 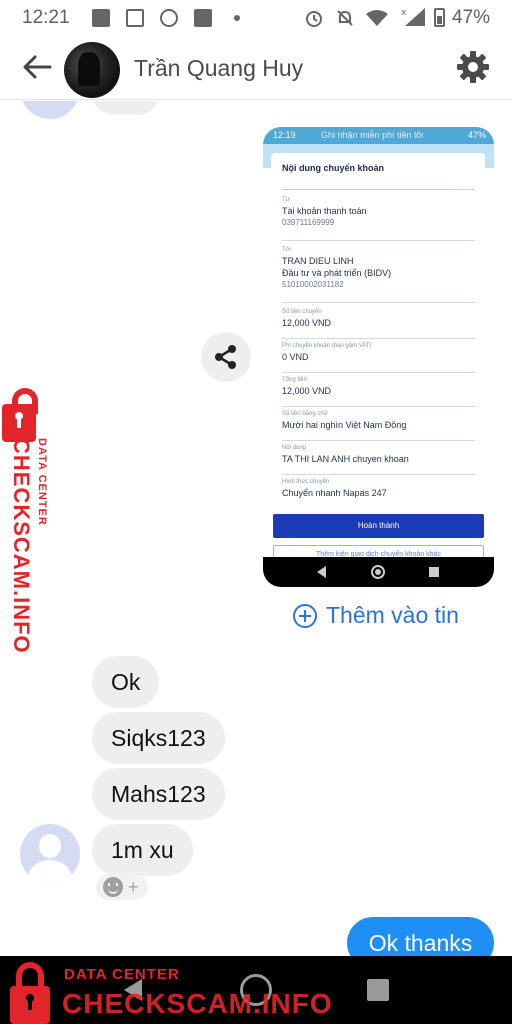 What do you see at coordinates (378, 526) in the screenshot?
I see `screenshot-done-button: Hoàn thành` at bounding box center [378, 526].